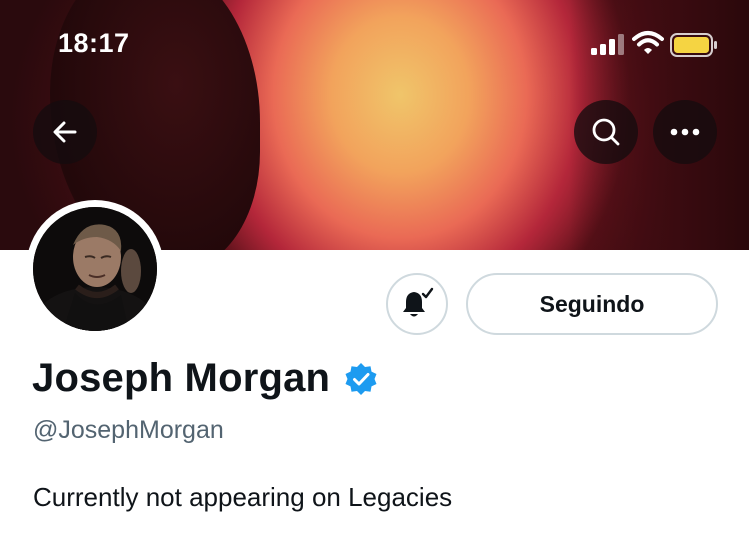  What do you see at coordinates (128, 430) in the screenshot?
I see `user-handle: @JosephMorgan` at bounding box center [128, 430].